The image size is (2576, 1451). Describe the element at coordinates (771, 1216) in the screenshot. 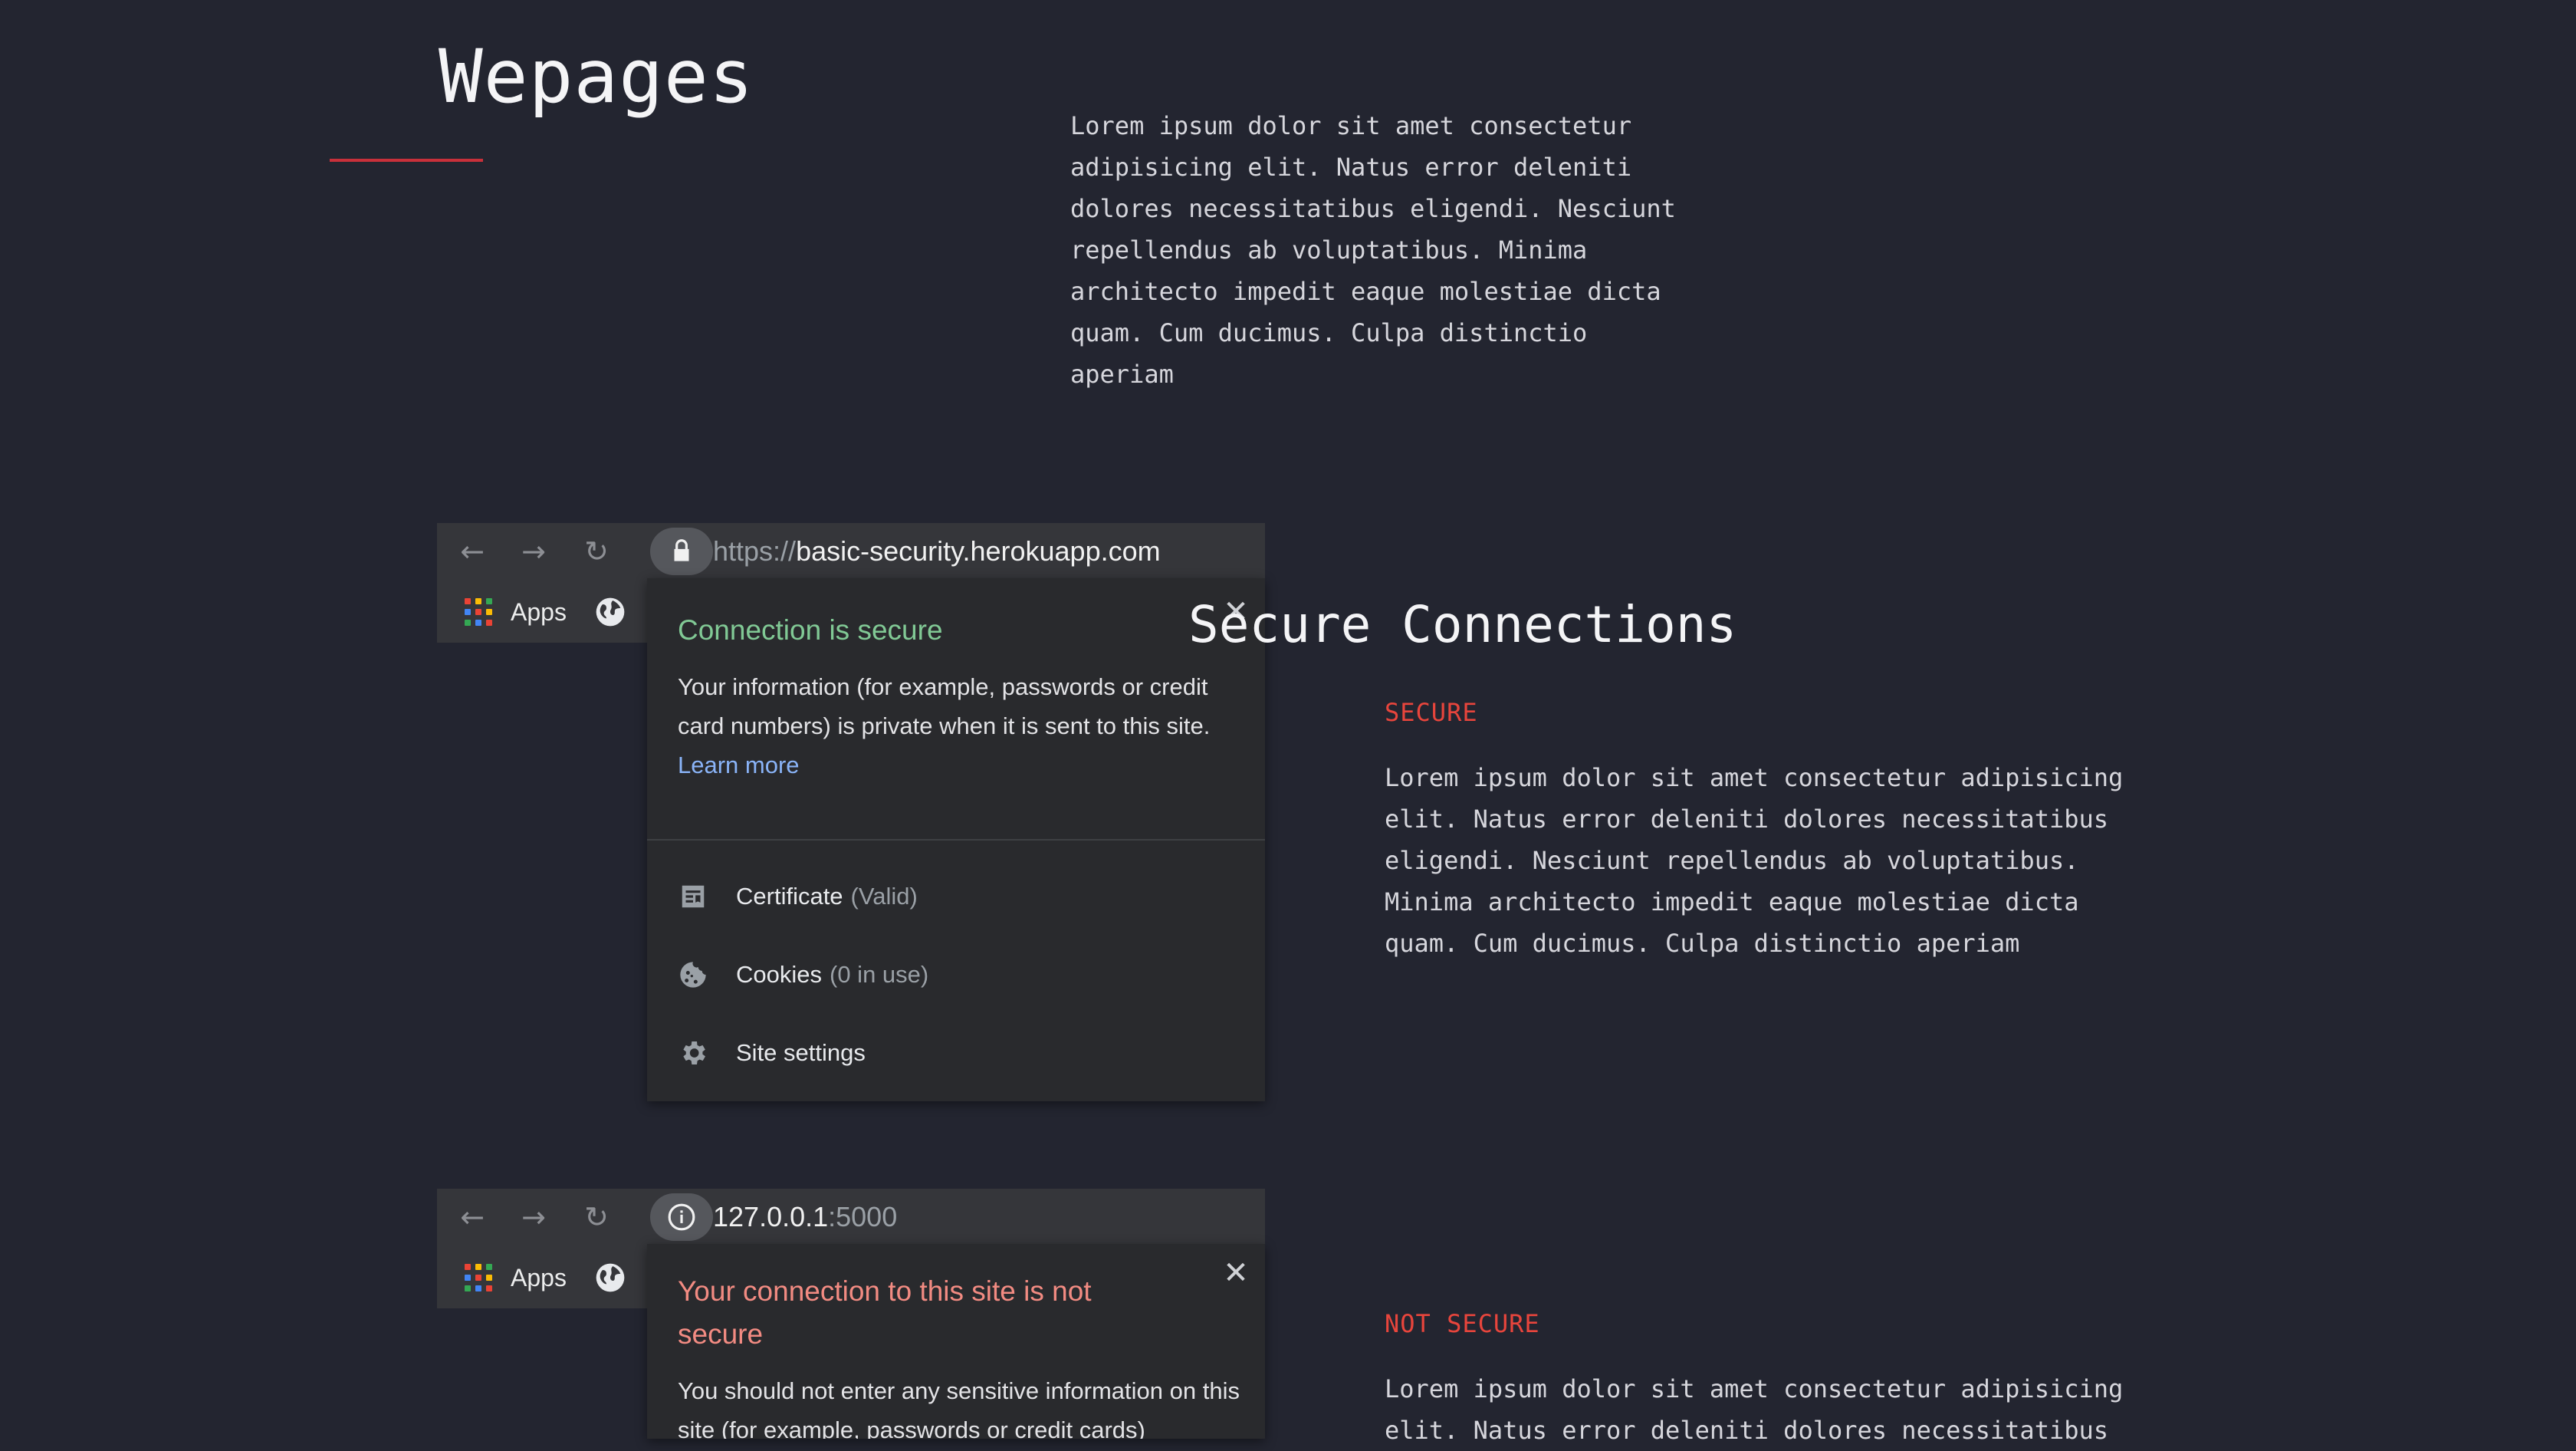

I see `url-host: 127.0.0.1` at that location.